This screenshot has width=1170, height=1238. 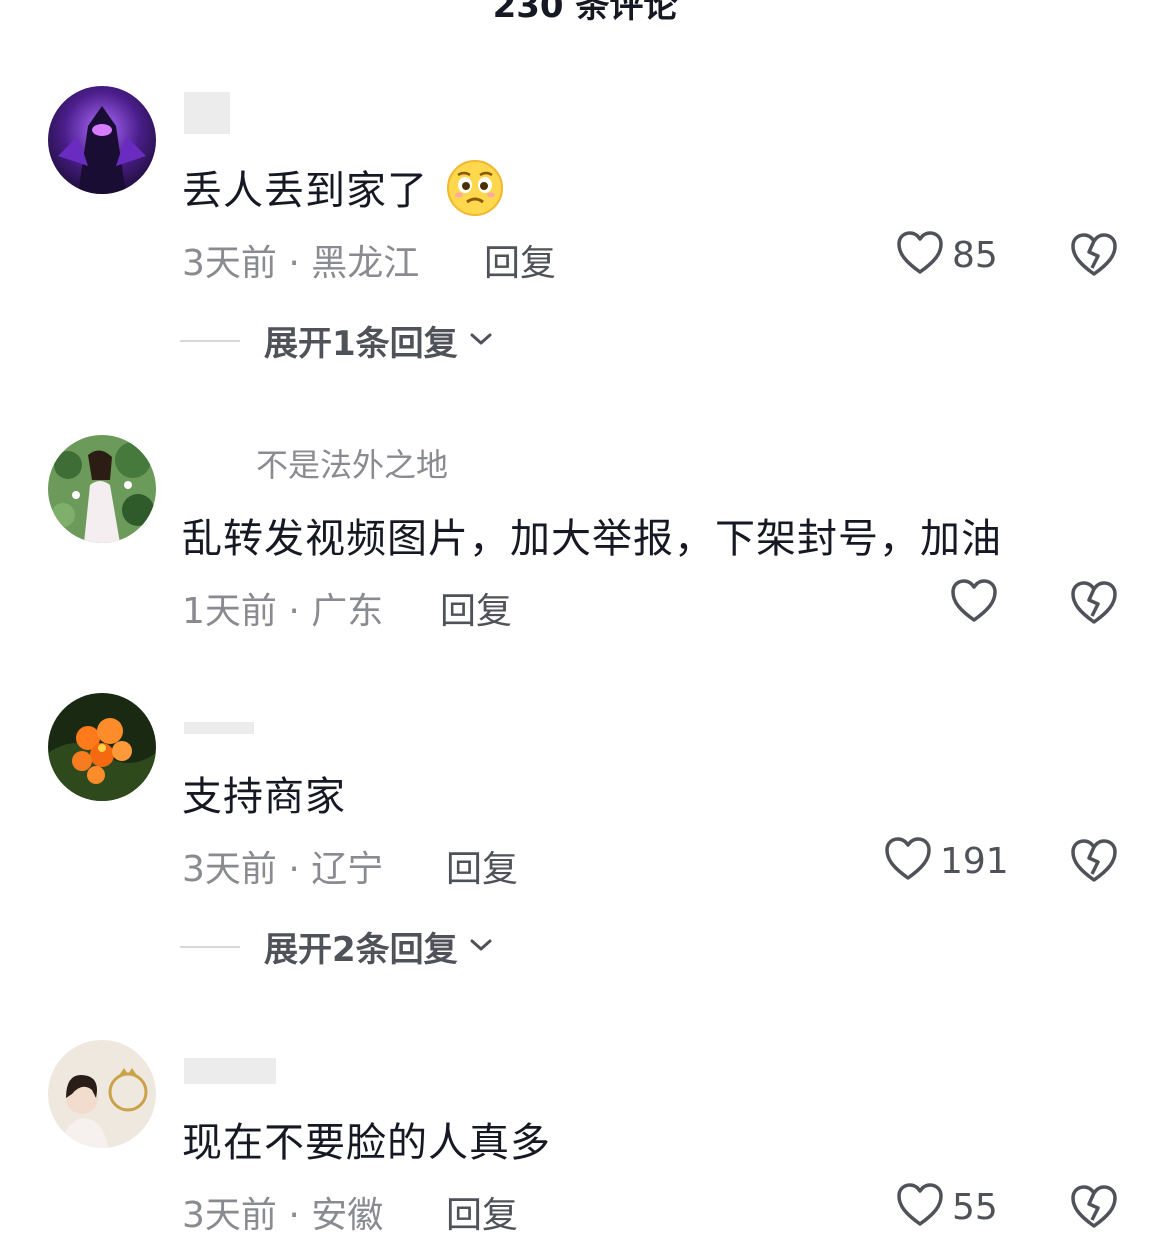 I want to click on comment-text: 丢人丢到家了, so click(x=343, y=192).